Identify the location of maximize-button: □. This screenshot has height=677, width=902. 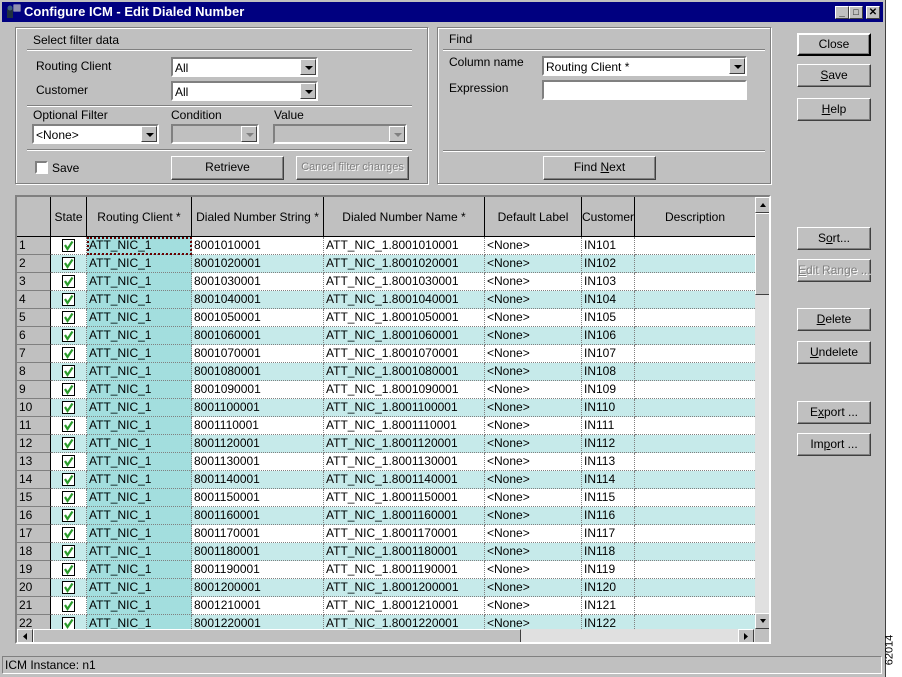
(856, 12).